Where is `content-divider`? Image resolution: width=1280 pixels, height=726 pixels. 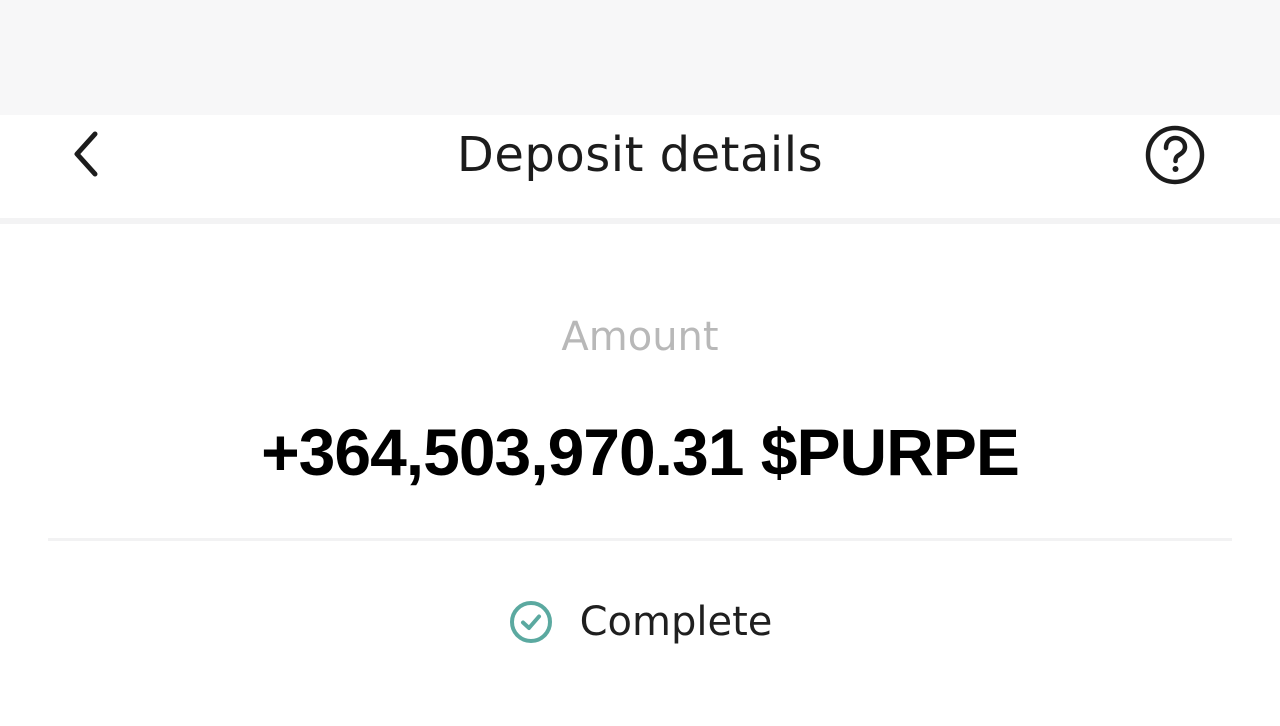
content-divider is located at coordinates (640, 539).